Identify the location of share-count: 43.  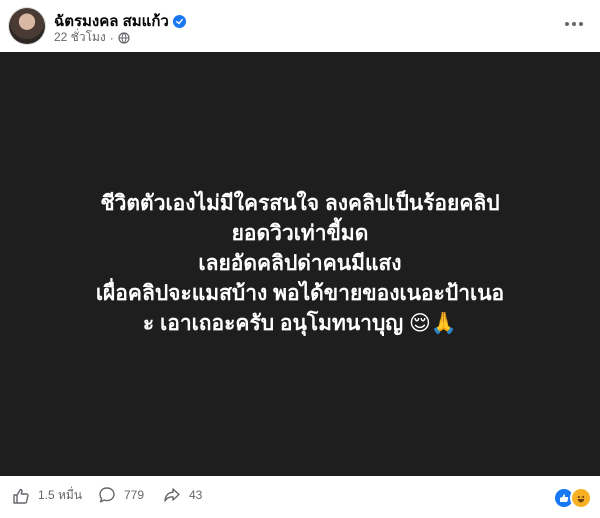
(196, 495).